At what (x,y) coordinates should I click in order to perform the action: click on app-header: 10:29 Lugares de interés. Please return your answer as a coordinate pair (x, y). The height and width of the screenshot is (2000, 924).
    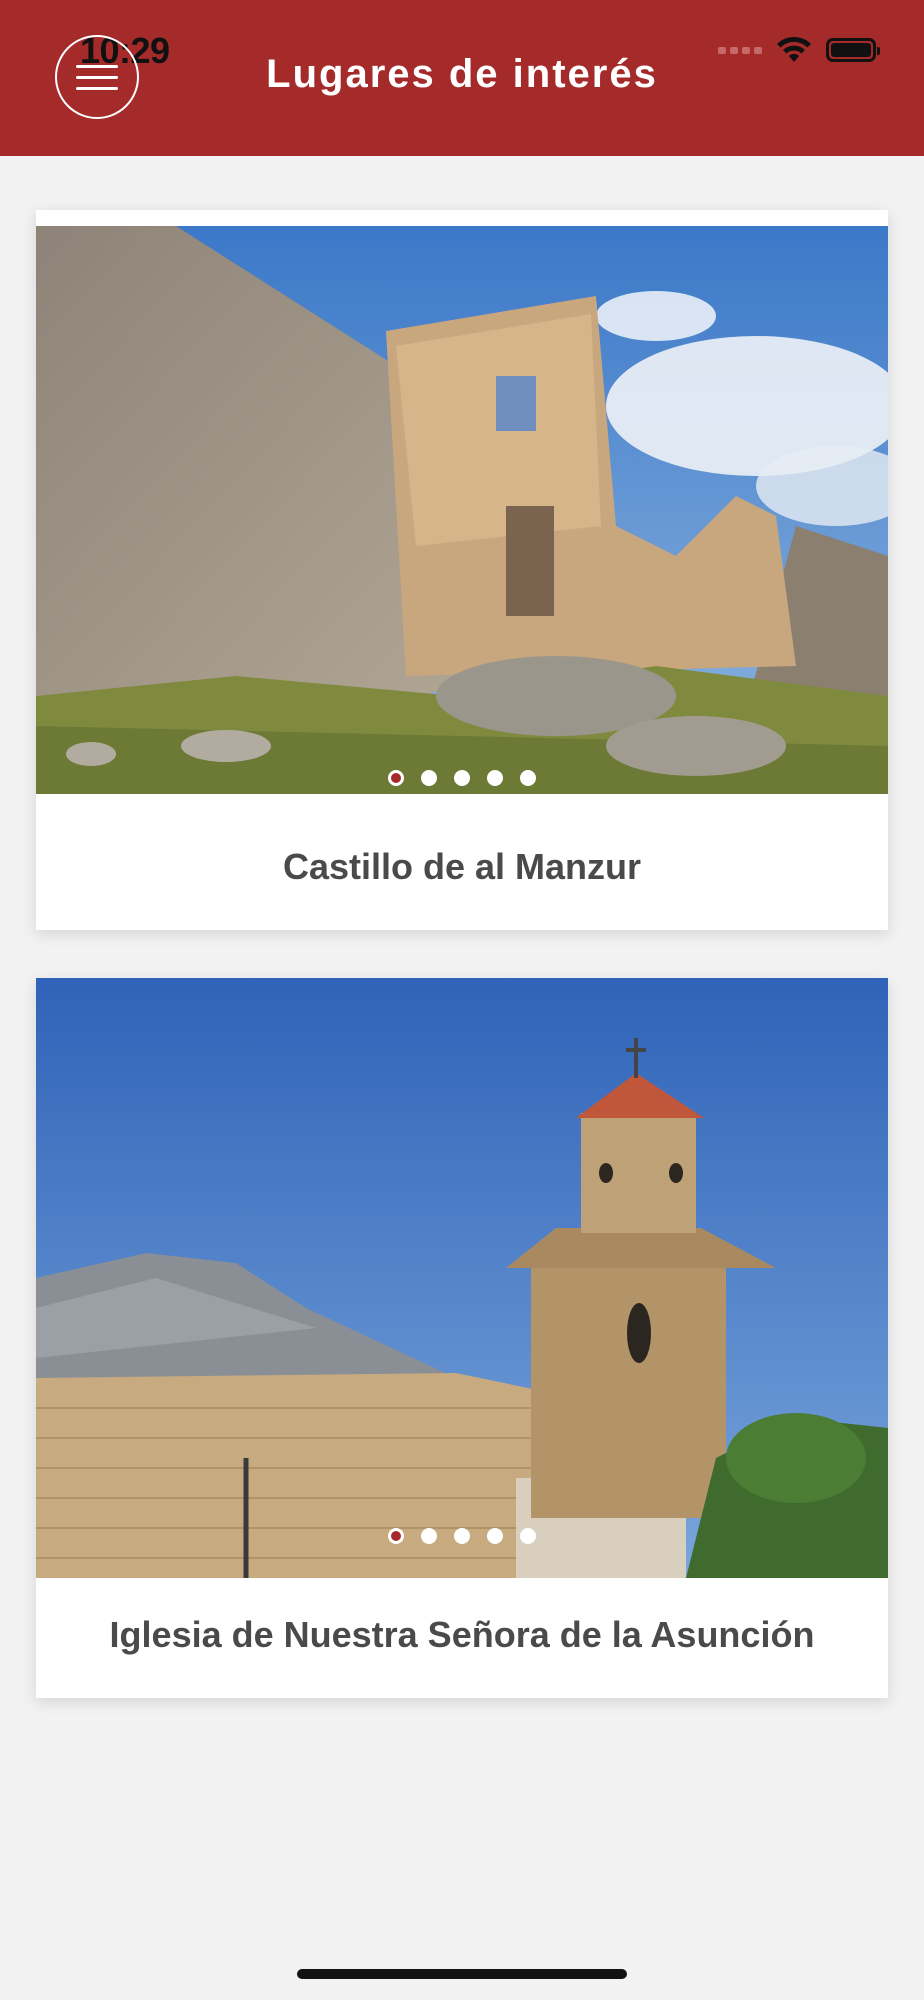
    Looking at the image, I should click on (462, 78).